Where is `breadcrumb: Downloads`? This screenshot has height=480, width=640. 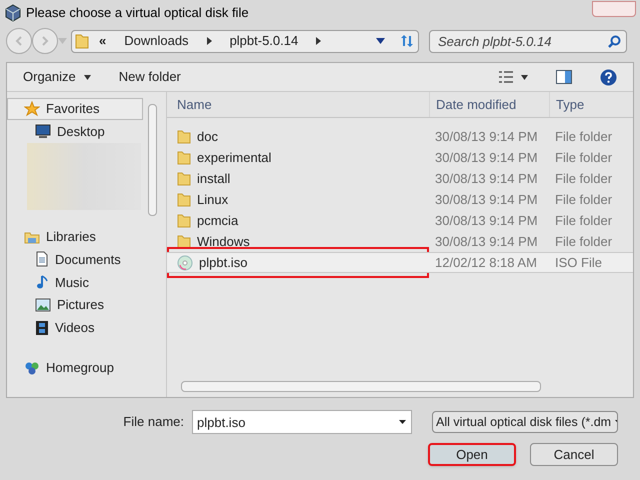 breadcrumb: Downloads is located at coordinates (156, 41).